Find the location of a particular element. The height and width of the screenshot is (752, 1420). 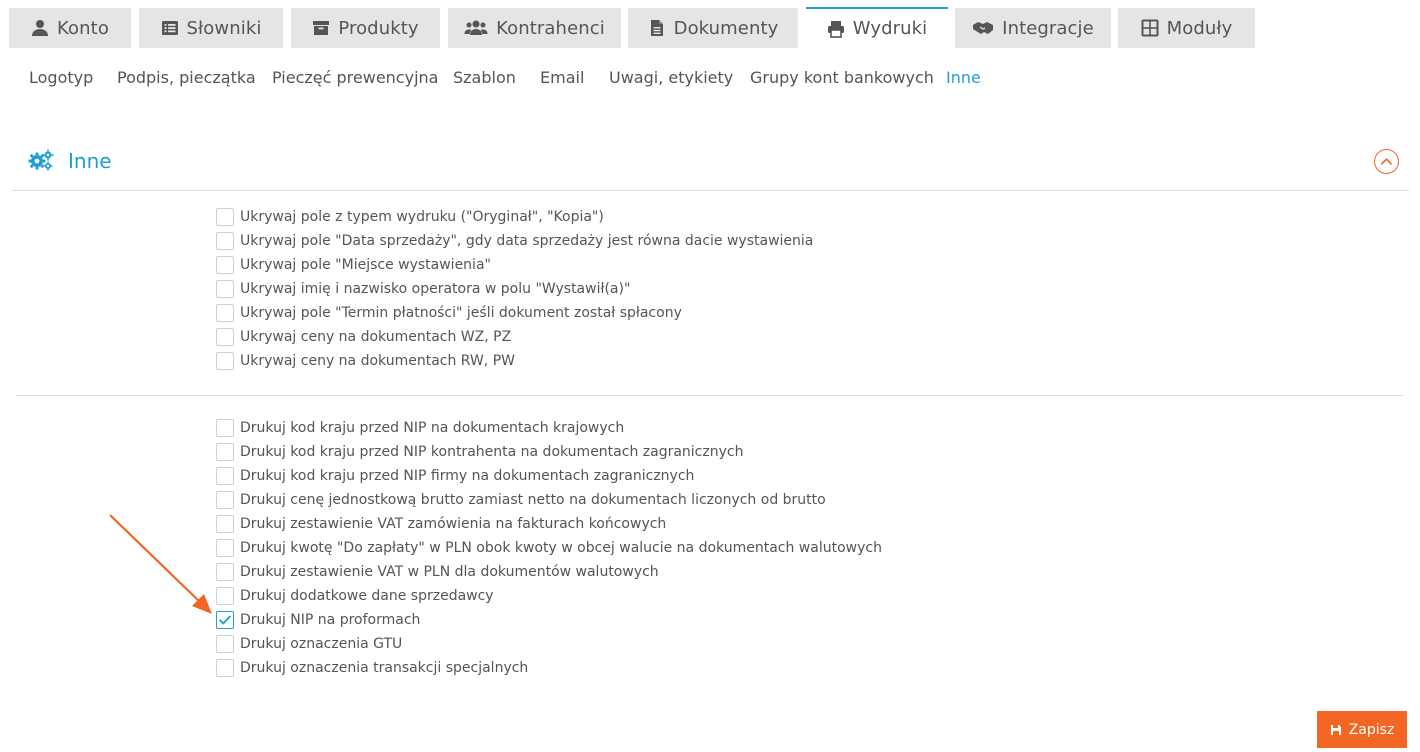

section-header: Inne is located at coordinates (710, 165).